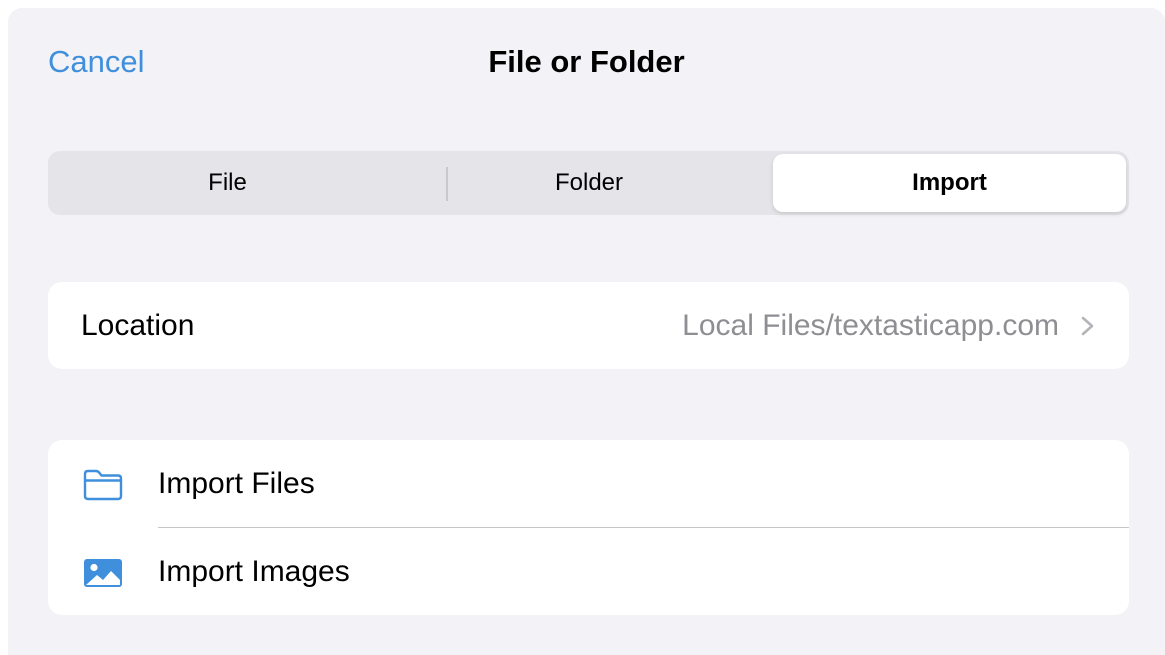 The image size is (1165, 655). Describe the element at coordinates (1087, 326) in the screenshot. I see `chevron-right-icon` at that location.